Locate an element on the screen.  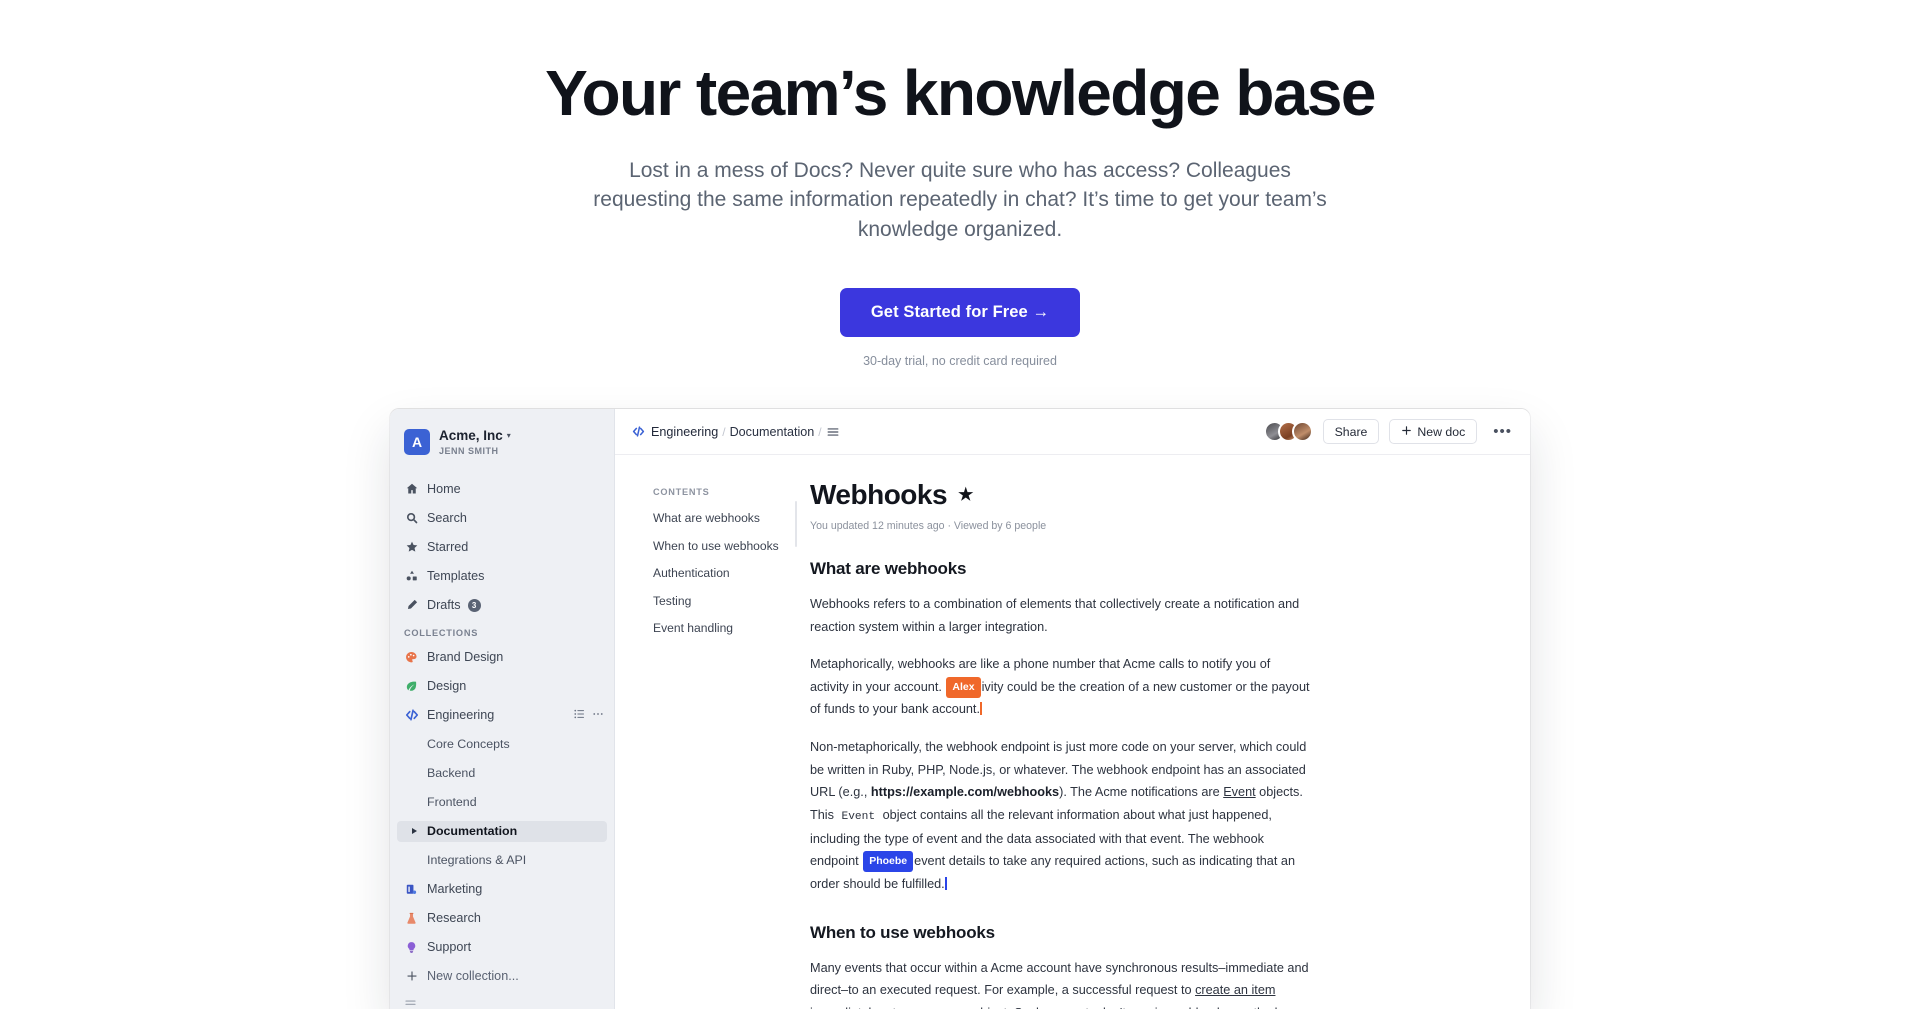
breadcrumb-documentation: Documentation is located at coordinates (772, 432).